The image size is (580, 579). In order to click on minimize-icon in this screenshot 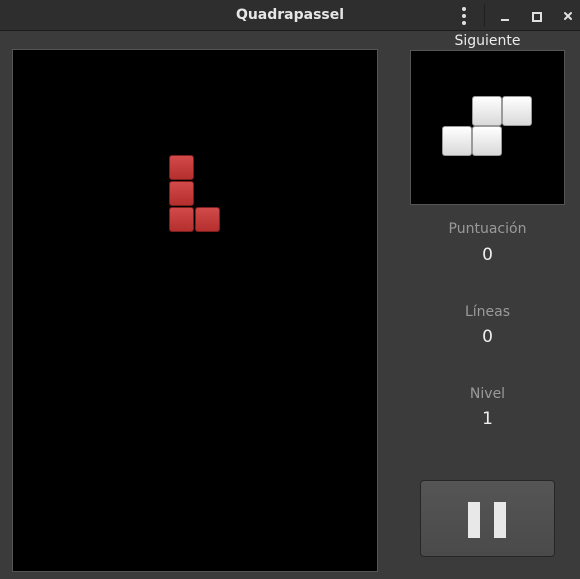, I will do `click(505, 15)`.